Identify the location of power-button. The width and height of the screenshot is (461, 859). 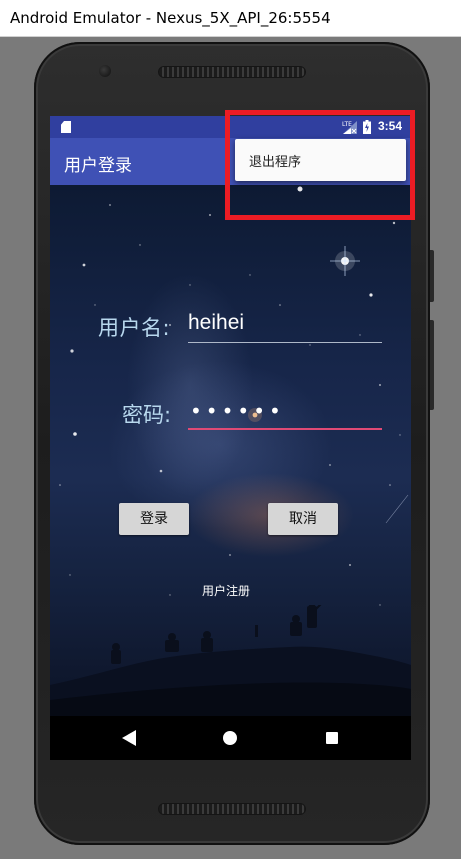
(432, 276).